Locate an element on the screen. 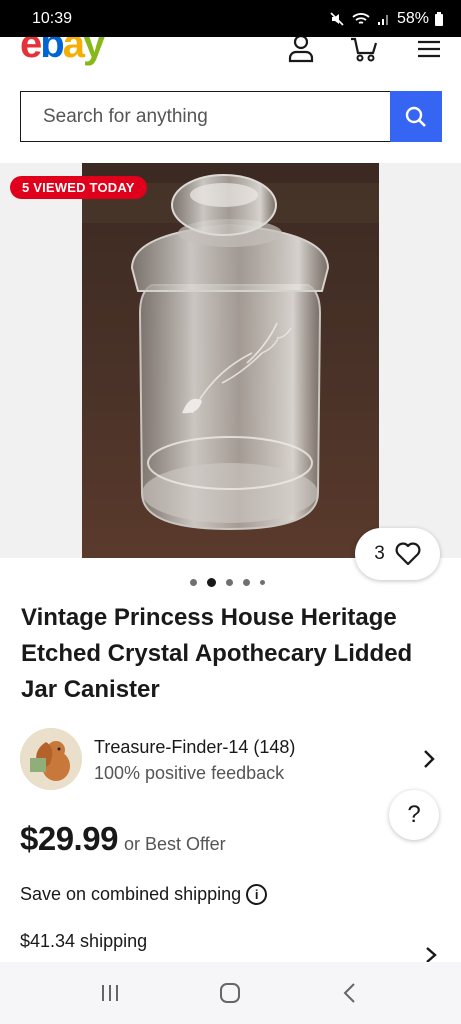 The image size is (461, 1024). help-button: ? is located at coordinates (414, 815).